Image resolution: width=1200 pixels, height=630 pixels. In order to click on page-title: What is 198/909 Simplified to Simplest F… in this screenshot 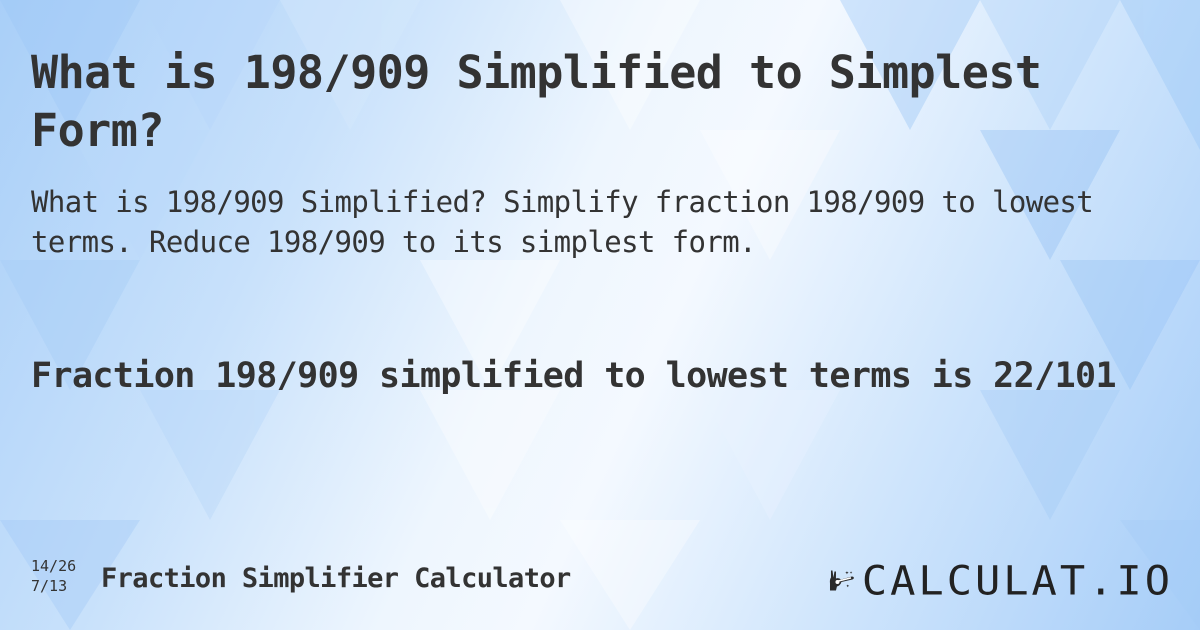, I will do `click(536, 101)`.